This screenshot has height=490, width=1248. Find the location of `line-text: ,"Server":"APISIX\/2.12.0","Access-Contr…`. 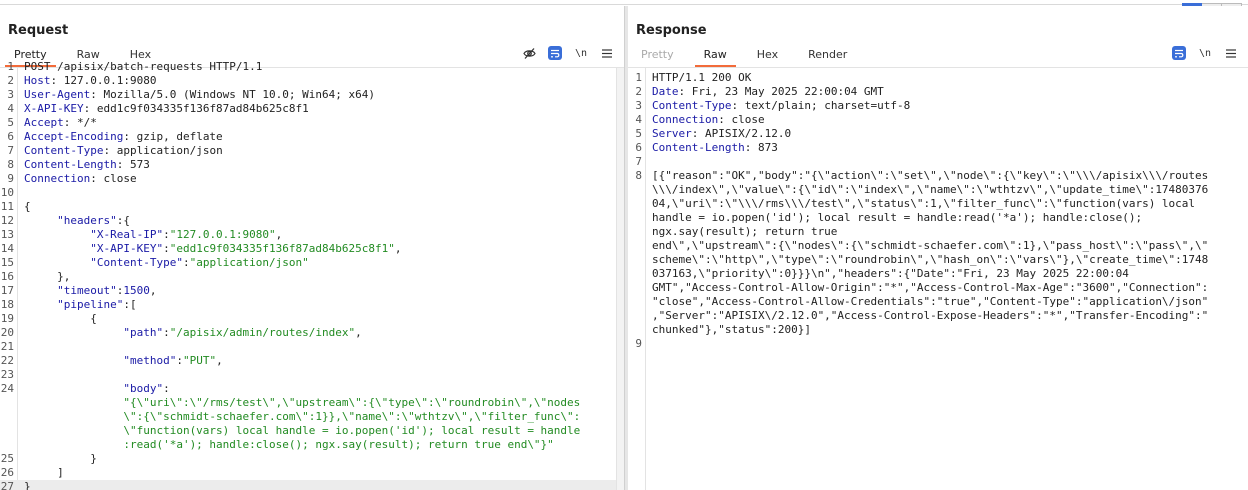

line-text: ,"Server":"APISIX\/2.12.0","Access-Contr… is located at coordinates (930, 316).